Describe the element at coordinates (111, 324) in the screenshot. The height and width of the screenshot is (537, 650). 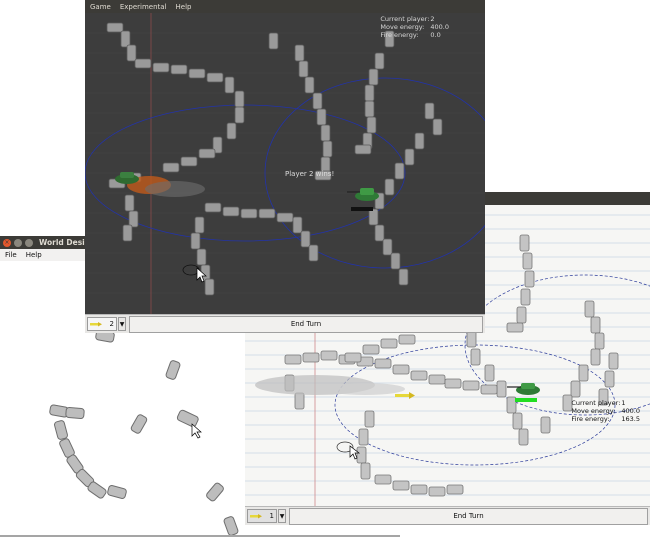
I see `weapon-selector-value: 2` at that location.